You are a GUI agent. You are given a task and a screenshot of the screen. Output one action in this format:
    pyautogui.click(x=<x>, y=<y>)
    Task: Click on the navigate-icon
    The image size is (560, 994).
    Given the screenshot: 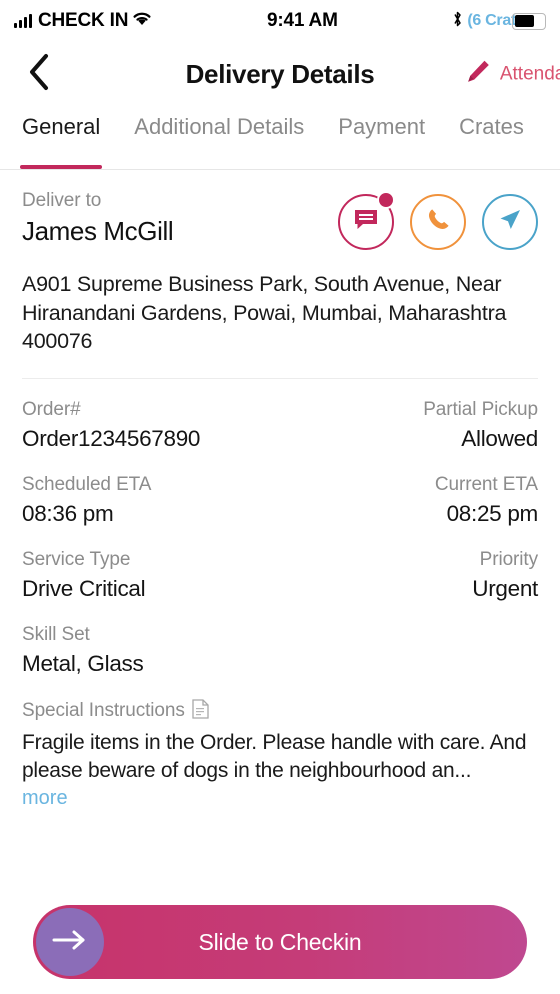 What is the action you would take?
    pyautogui.click(x=510, y=222)
    